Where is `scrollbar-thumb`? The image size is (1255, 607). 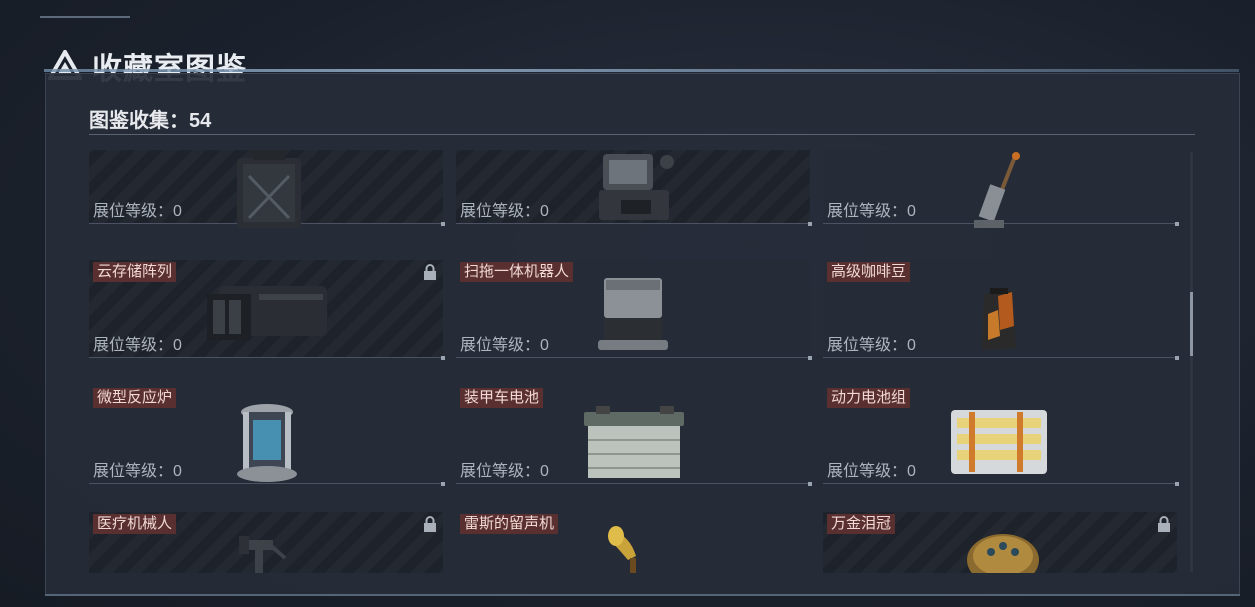
scrollbar-thumb is located at coordinates (1191, 324).